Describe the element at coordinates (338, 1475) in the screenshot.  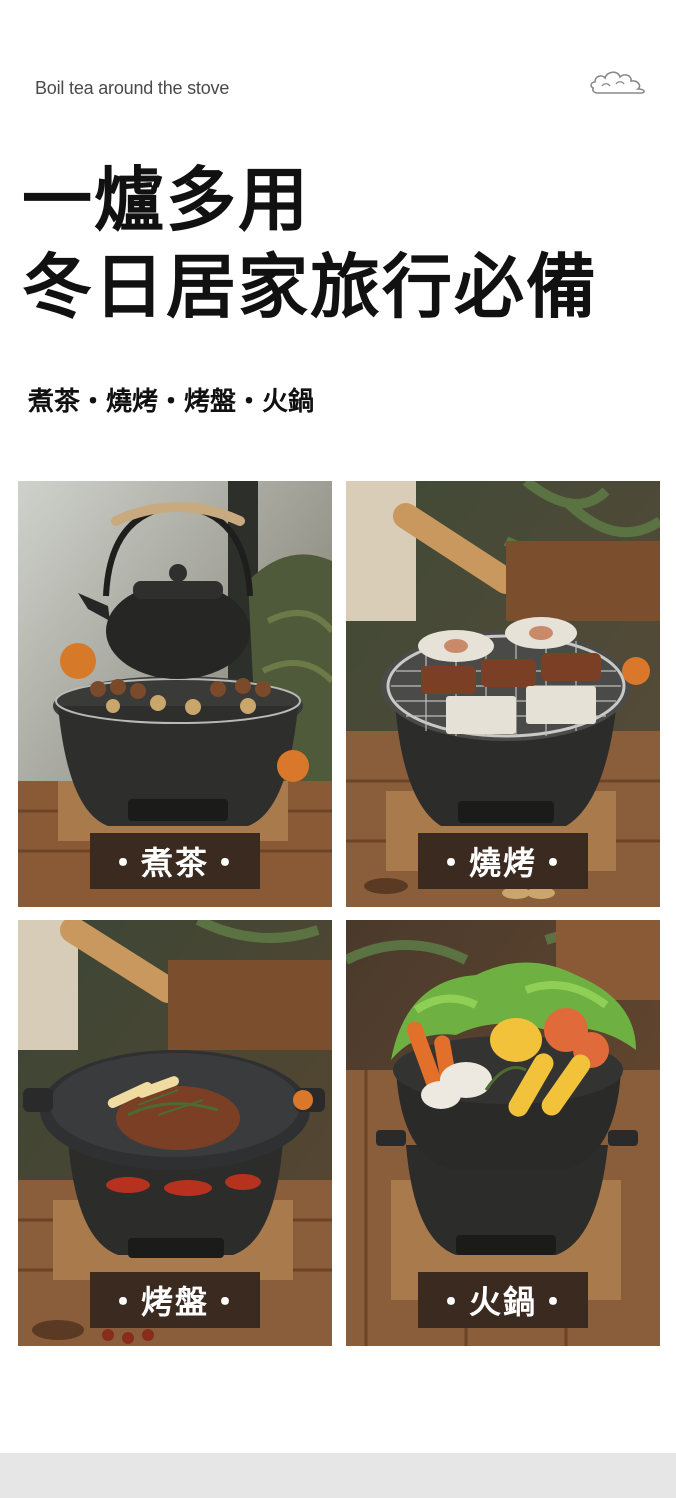
I see `bottom-band` at that location.